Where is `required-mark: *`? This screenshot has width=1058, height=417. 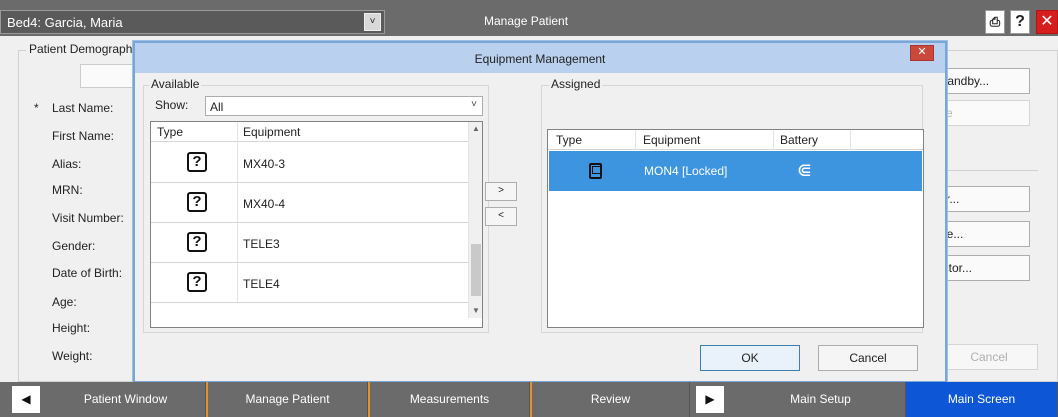 required-mark: * is located at coordinates (36, 108).